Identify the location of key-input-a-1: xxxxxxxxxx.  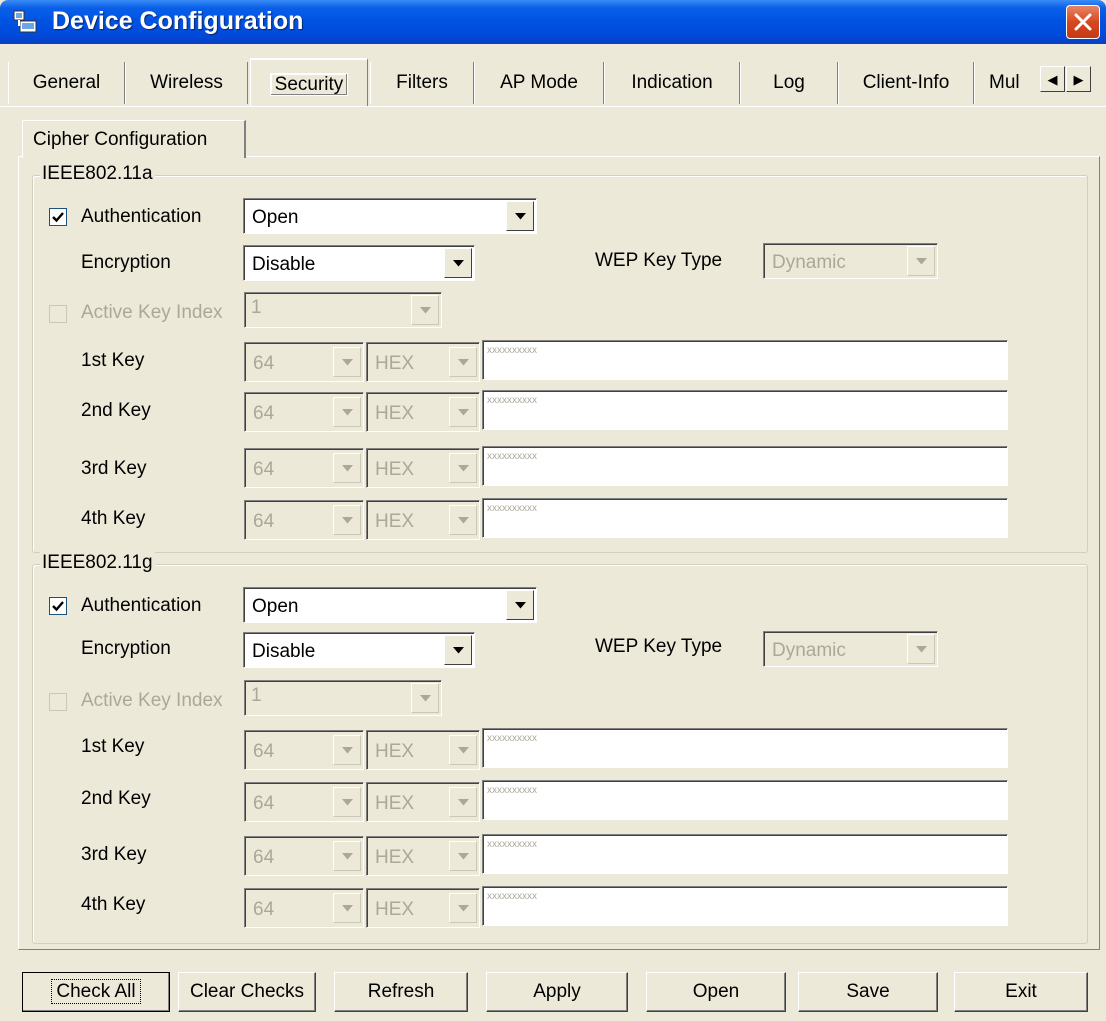
(745, 360).